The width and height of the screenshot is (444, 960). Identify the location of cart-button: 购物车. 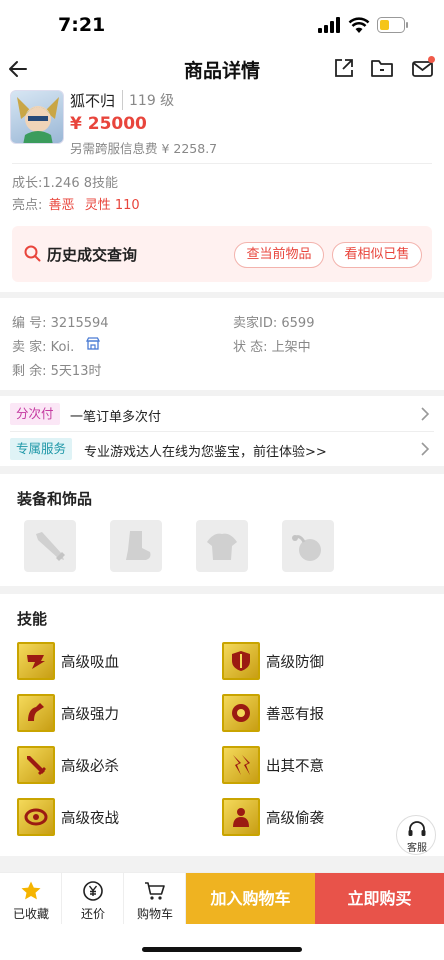
(155, 899).